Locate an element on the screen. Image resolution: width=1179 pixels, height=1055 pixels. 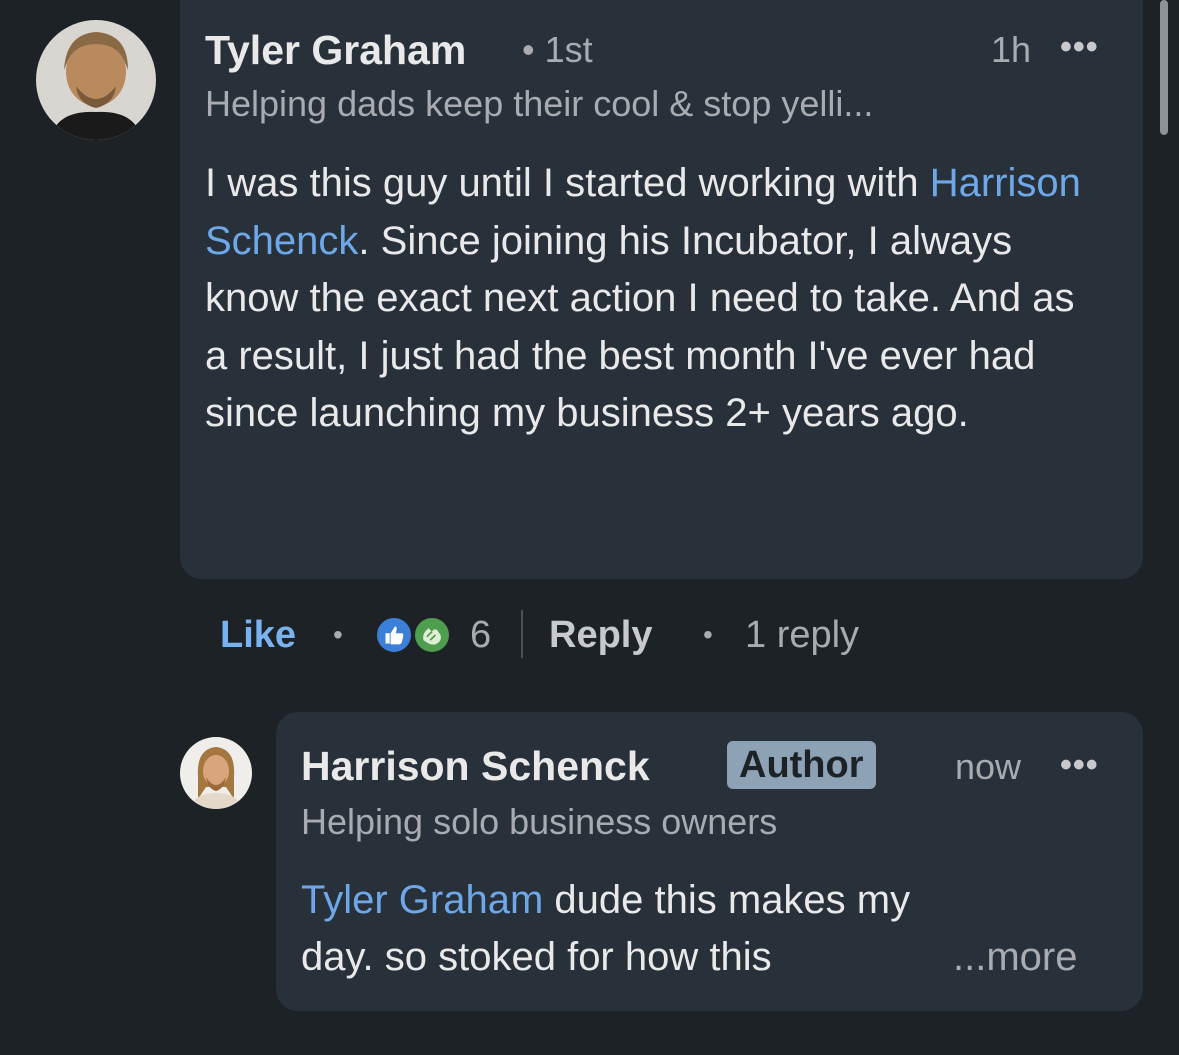
reaction-count: 6 is located at coordinates (480, 635).